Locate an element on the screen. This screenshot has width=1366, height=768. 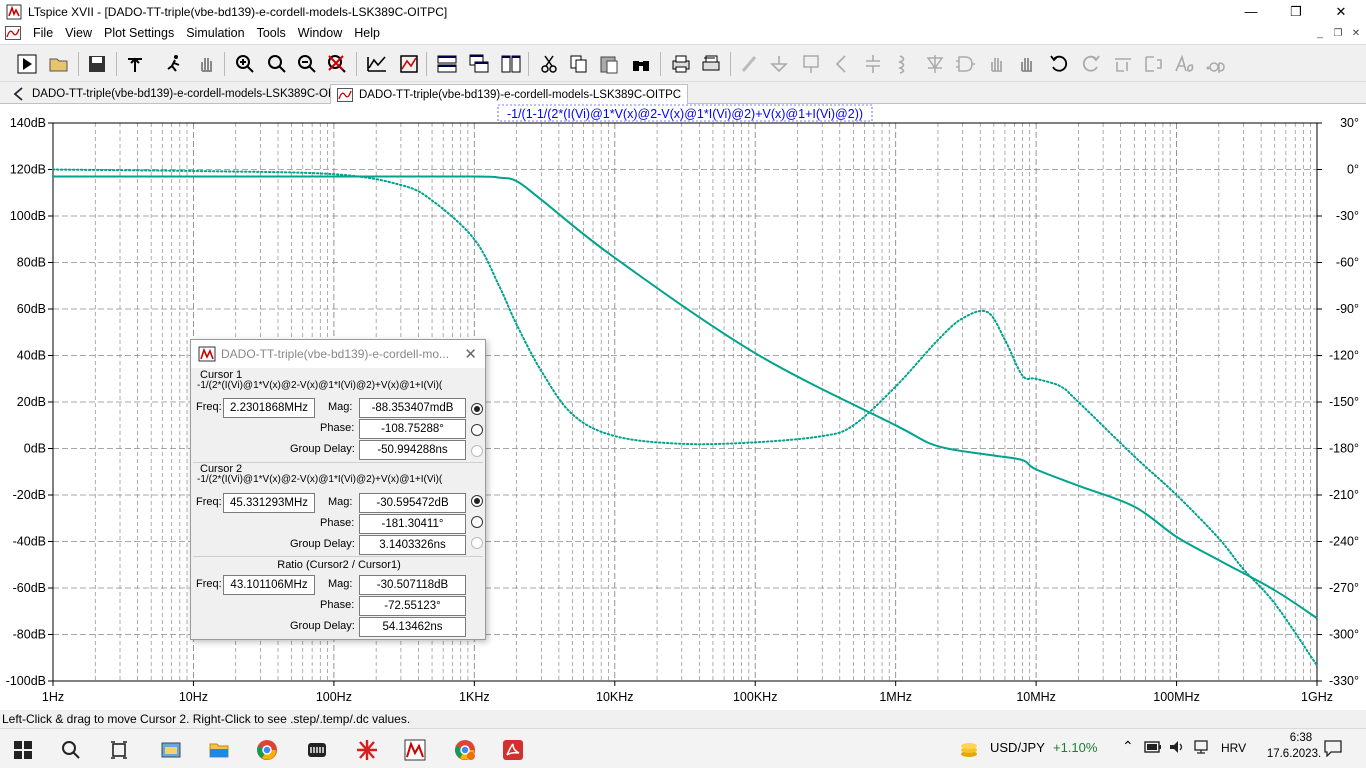
chrome-icon is located at coordinates (267, 750).